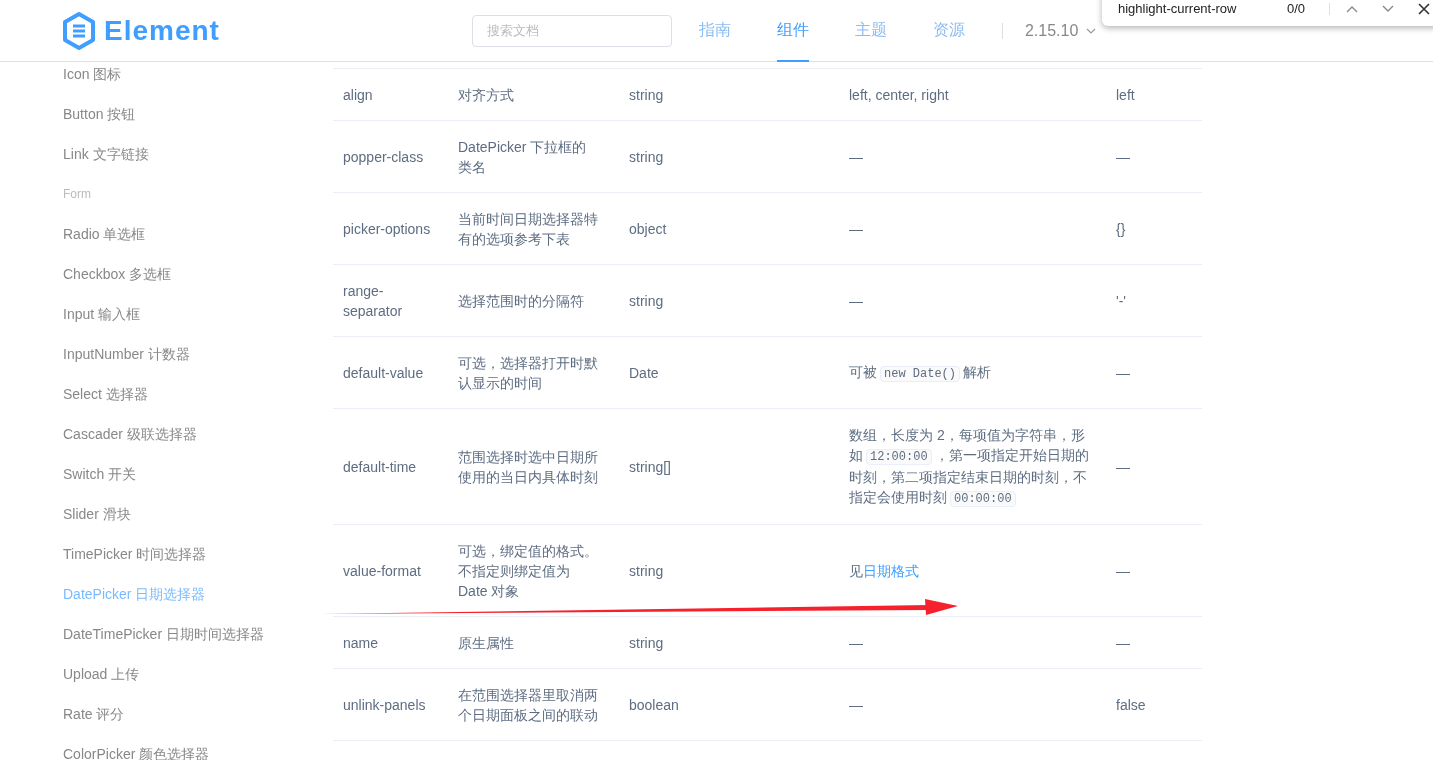 The width and height of the screenshot is (1433, 760). I want to click on table-cell: '-', so click(1154, 300).